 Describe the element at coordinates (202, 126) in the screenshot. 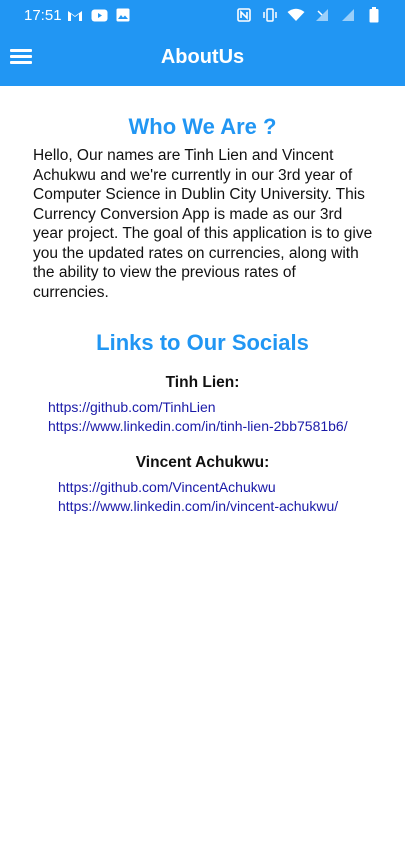

I see `who-we-are-heading: Who We Are ?` at that location.